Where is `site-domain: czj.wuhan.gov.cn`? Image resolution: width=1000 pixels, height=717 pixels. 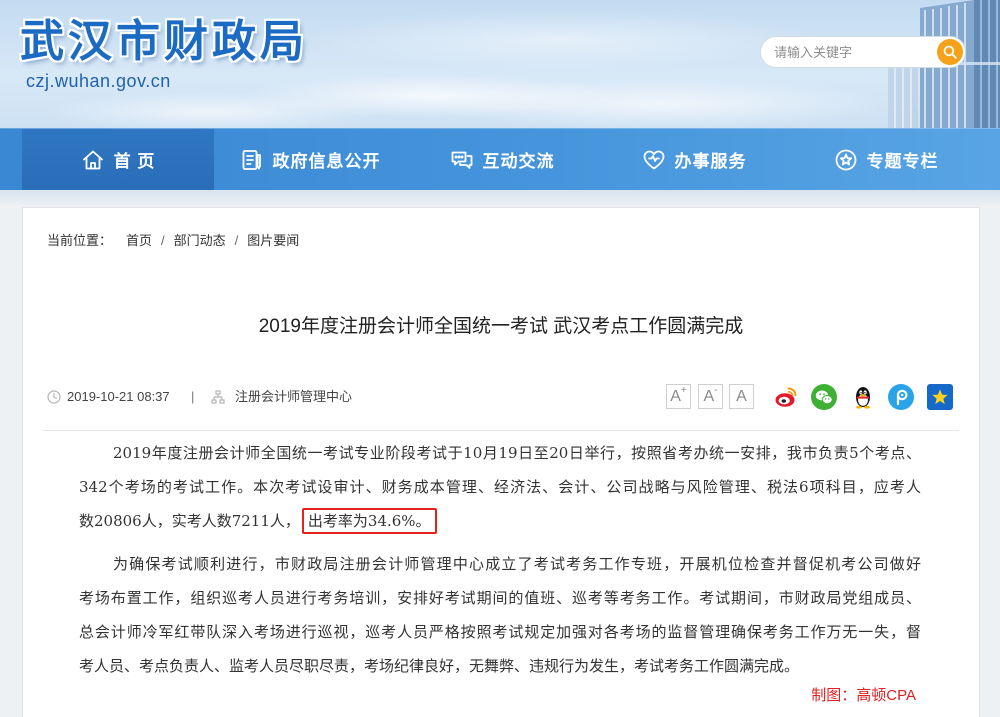 site-domain: czj.wuhan.gov.cn is located at coordinates (98, 81).